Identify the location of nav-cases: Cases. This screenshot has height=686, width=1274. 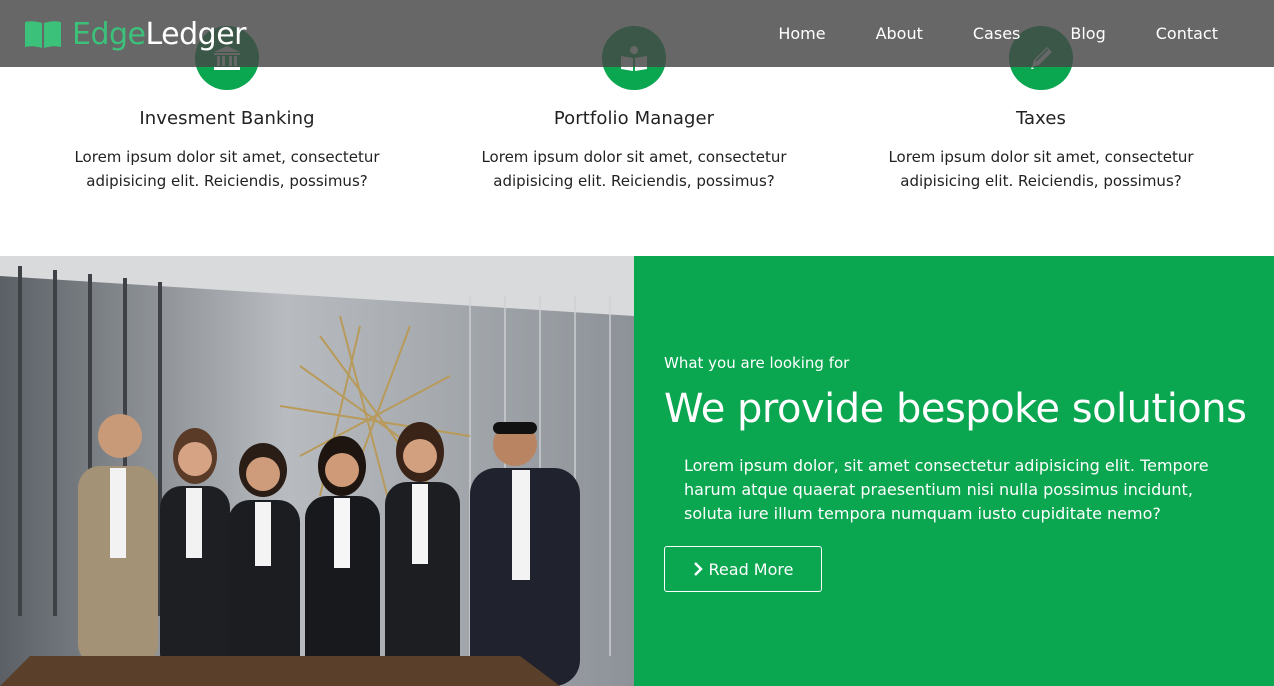
(997, 33).